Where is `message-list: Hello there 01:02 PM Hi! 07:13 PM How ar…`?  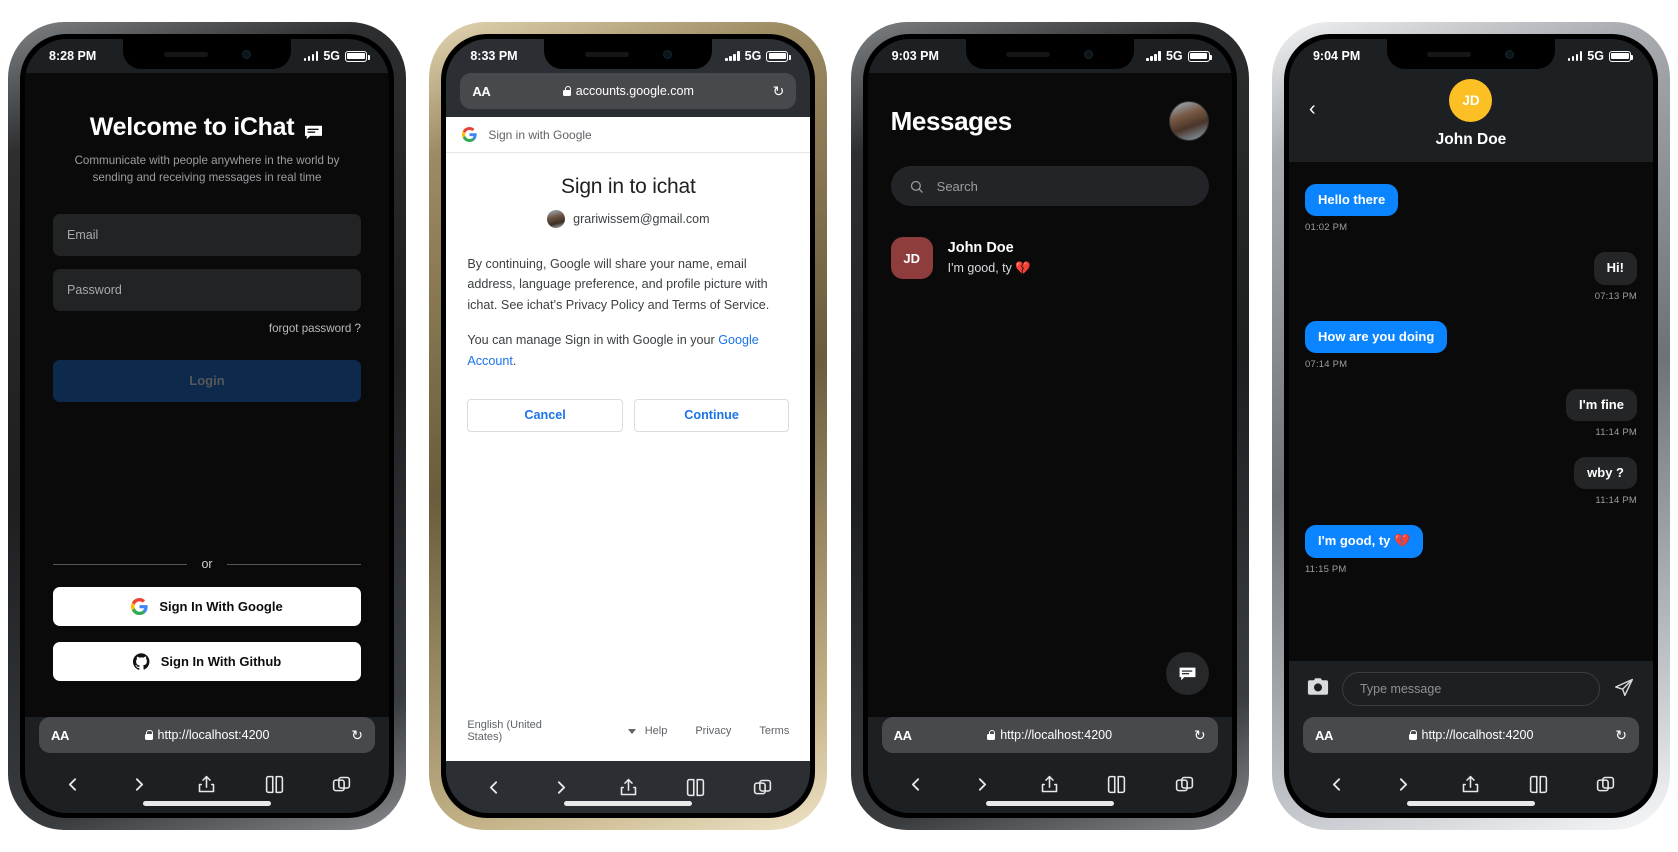
message-list: Hello there 01:02 PM Hi! 07:13 PM How ar… is located at coordinates (1471, 411).